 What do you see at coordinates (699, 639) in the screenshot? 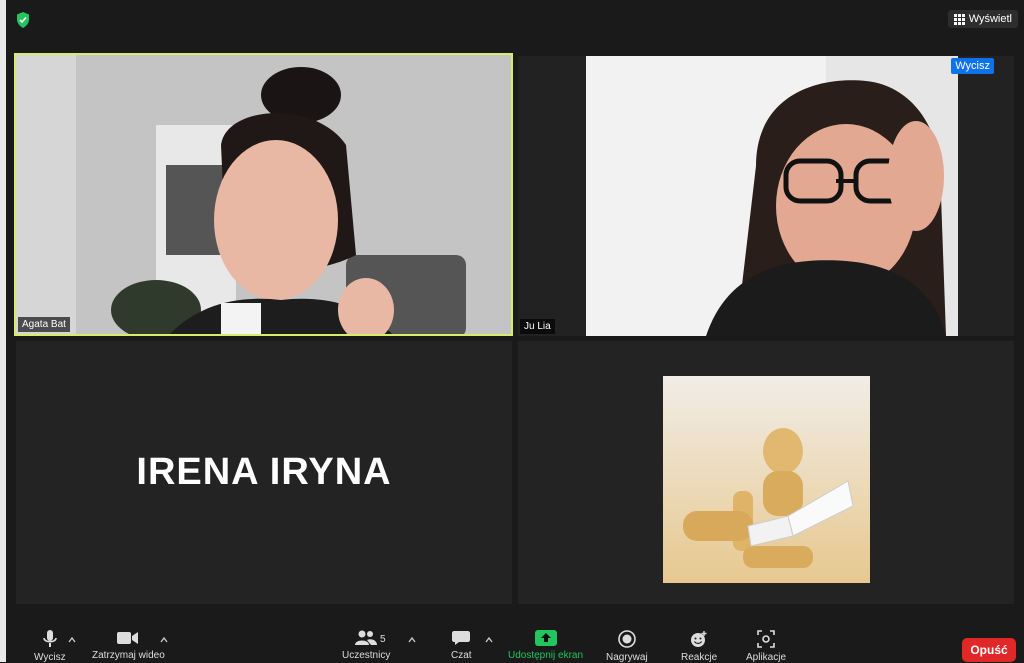
I see `smiley-plus-icon` at bounding box center [699, 639].